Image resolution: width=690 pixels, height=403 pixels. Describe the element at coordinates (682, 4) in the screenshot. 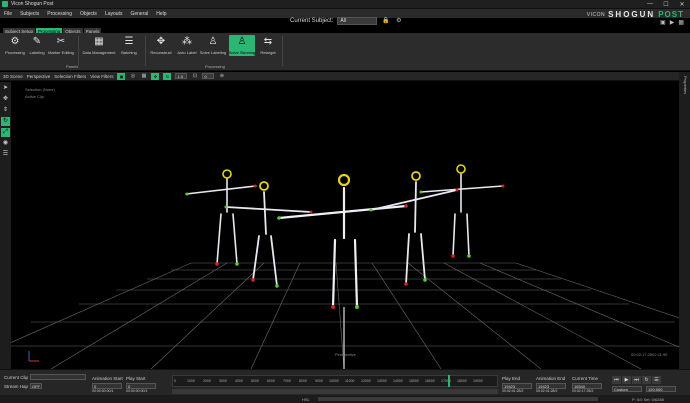

I see `close-button: ✕` at that location.